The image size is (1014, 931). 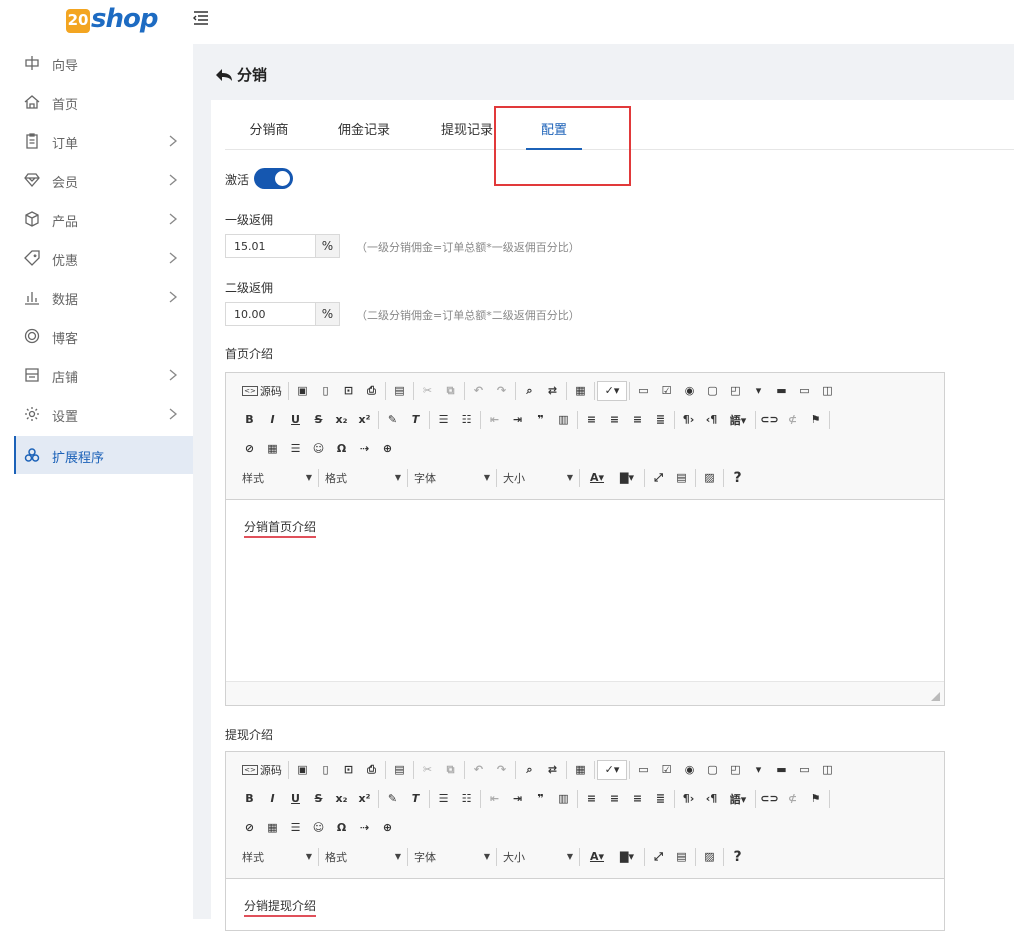 What do you see at coordinates (585, 590) in the screenshot?
I see `editor-content-area: 分销首页介绍` at bounding box center [585, 590].